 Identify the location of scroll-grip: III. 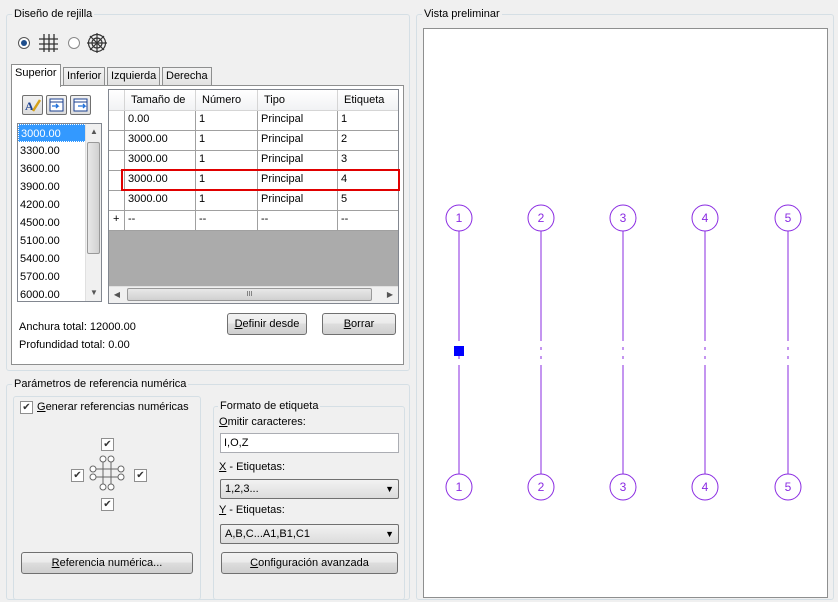
(249, 294).